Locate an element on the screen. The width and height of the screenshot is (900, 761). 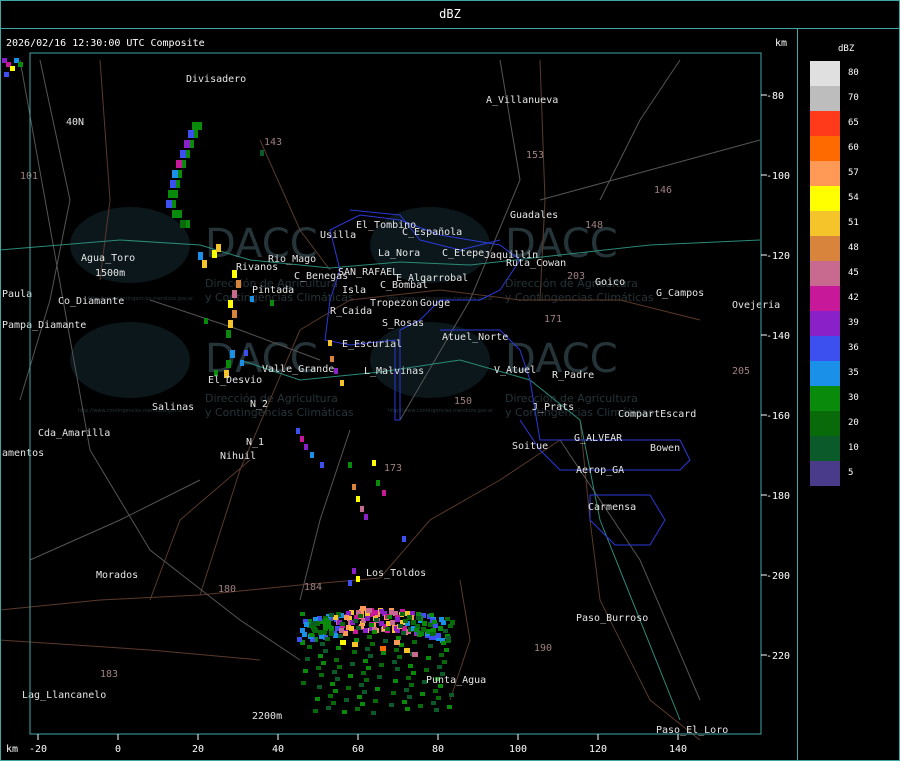
label-rn148: 148 is located at coordinates (594, 225).